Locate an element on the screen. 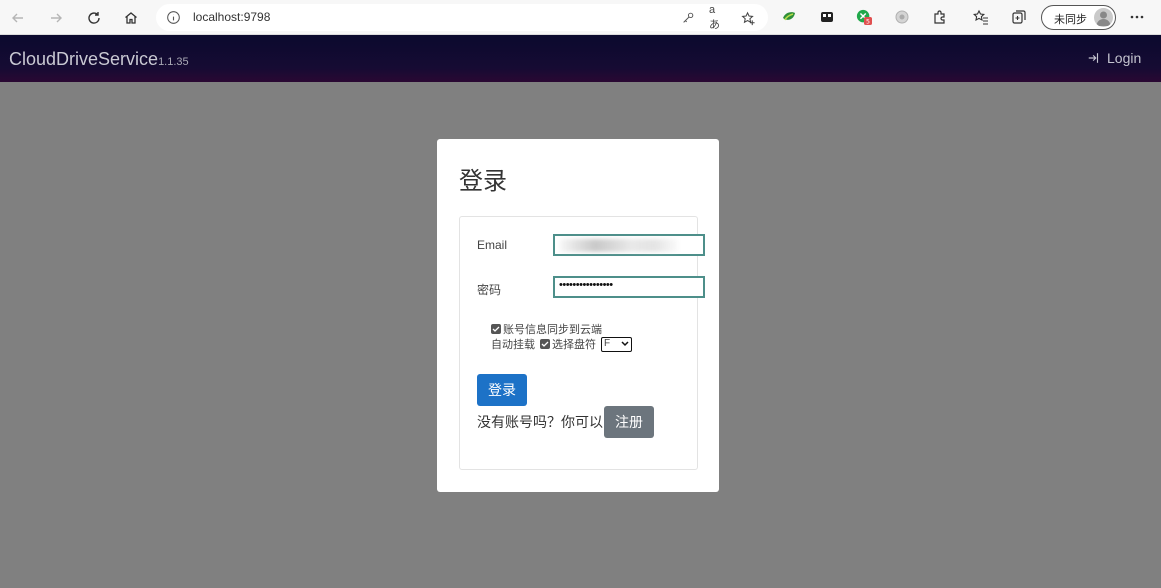 The height and width of the screenshot is (588, 1161). sync-option-label: 账号信息同步到云端 is located at coordinates (552, 330).